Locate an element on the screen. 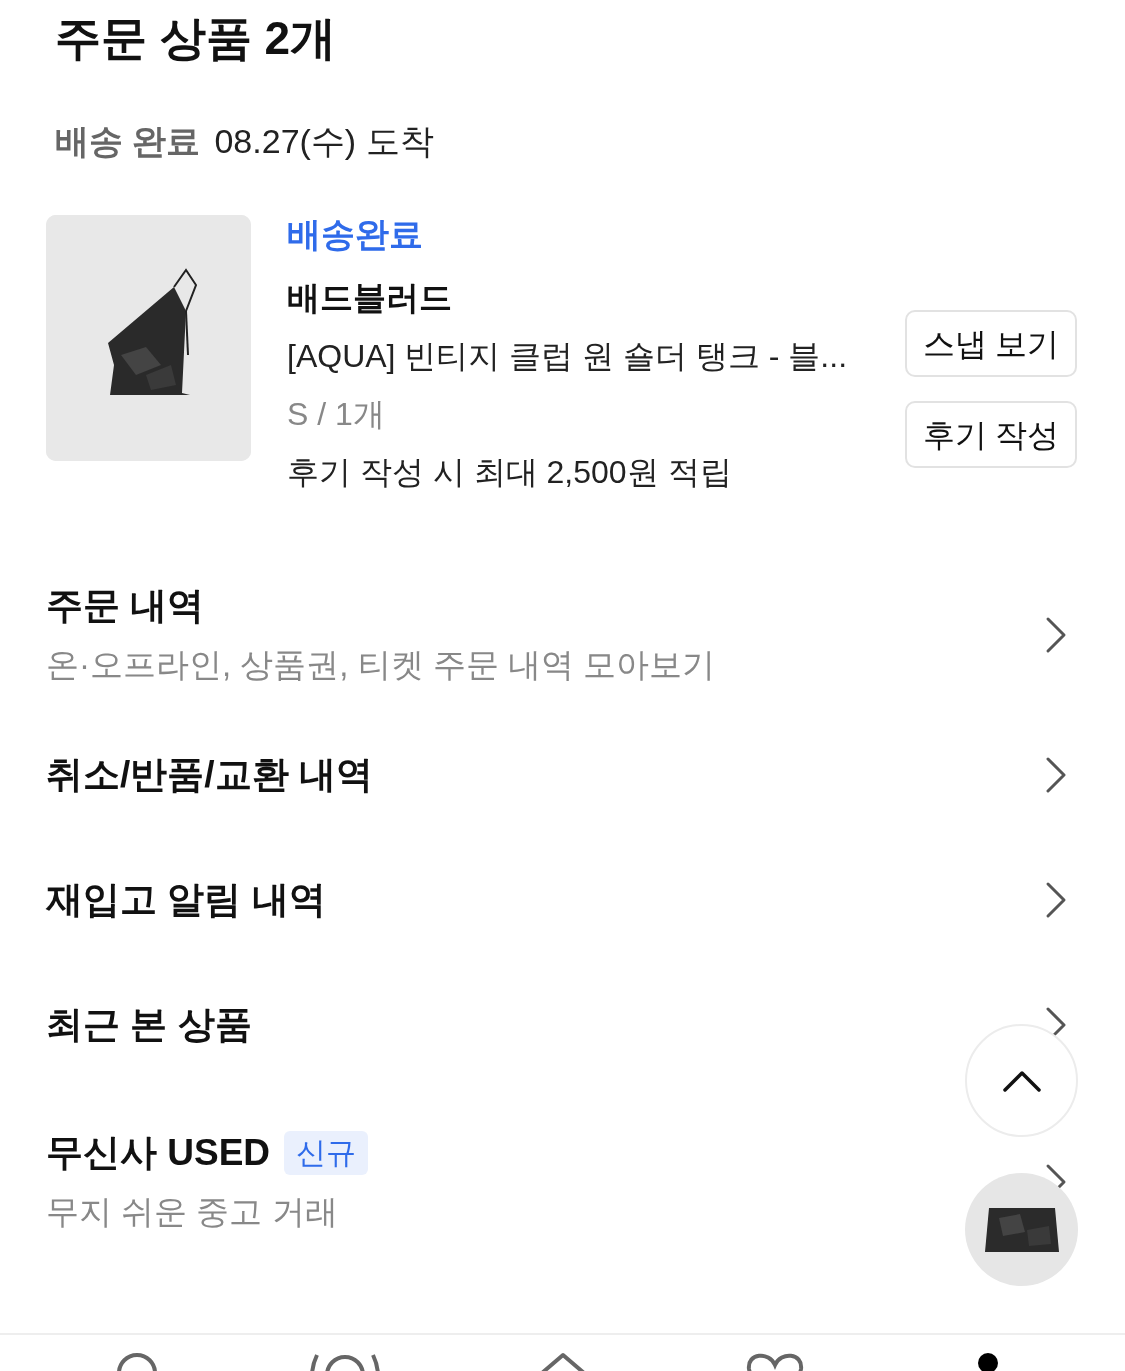  menu-title: 무신사 USED is located at coordinates (158, 1153).